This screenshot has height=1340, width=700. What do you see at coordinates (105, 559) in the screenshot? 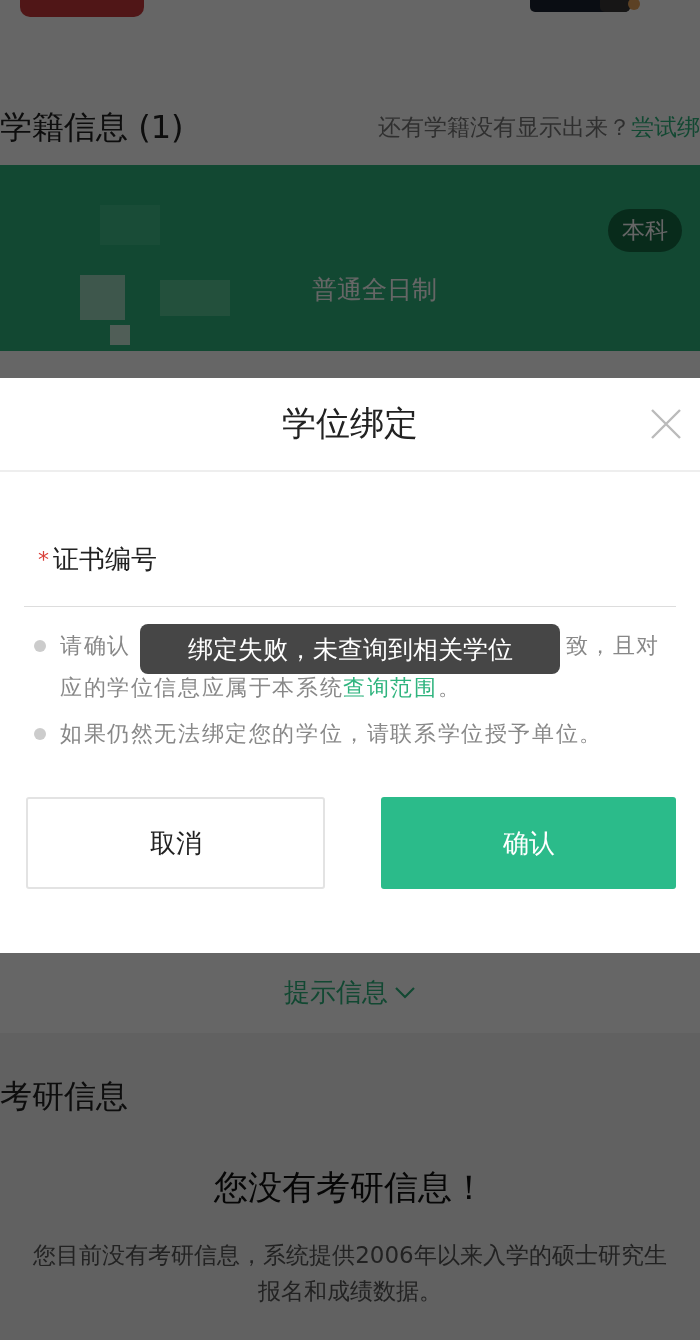
I see `field-label: 证书编号` at bounding box center [105, 559].